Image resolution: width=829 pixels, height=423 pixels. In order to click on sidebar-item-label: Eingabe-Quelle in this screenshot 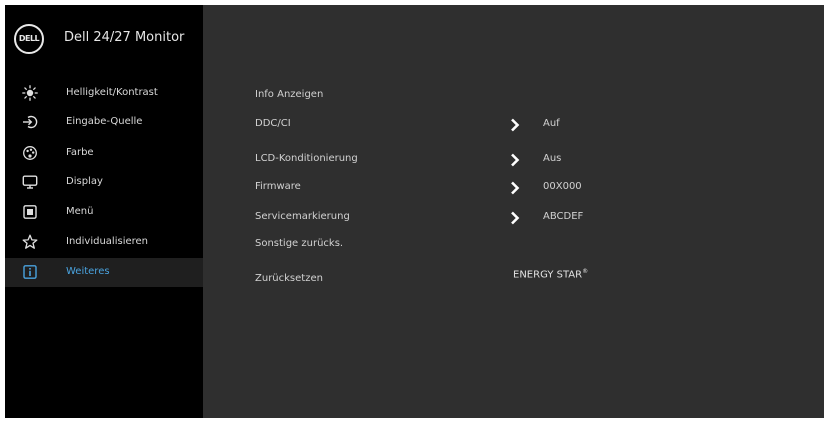, I will do `click(104, 121)`.